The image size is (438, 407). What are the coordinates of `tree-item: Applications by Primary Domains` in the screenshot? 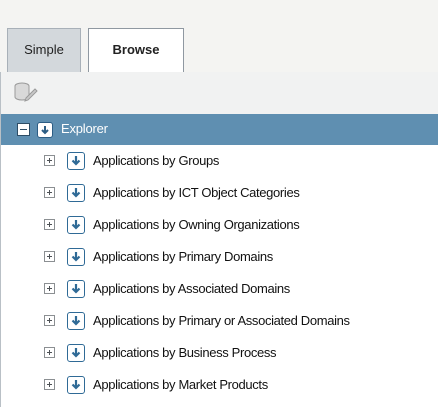 It's located at (219, 258).